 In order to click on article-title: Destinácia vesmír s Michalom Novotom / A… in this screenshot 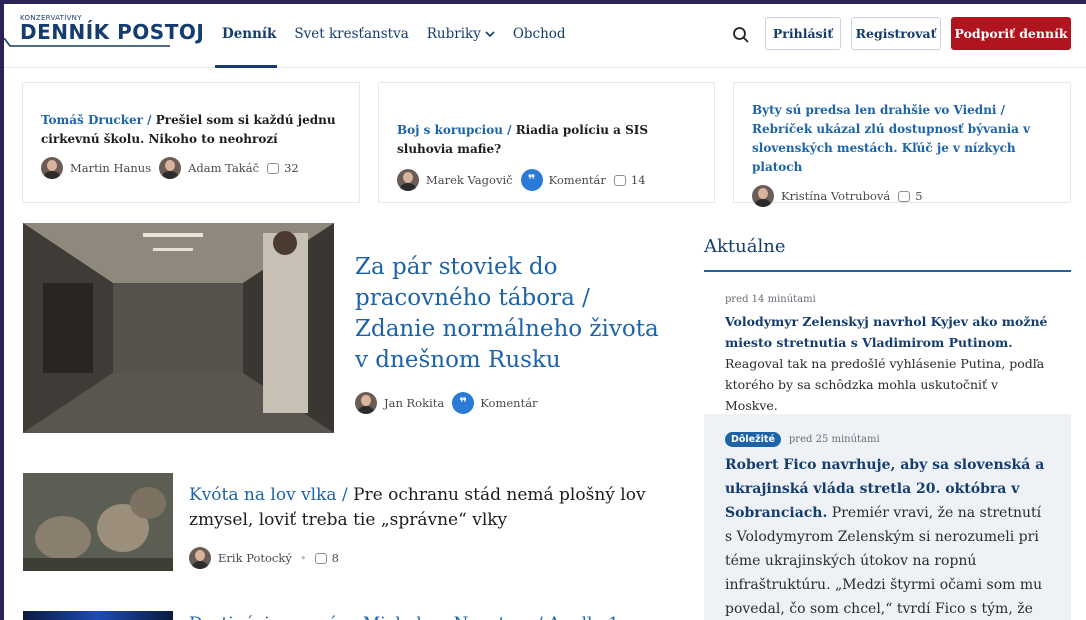, I will do `click(424, 616)`.